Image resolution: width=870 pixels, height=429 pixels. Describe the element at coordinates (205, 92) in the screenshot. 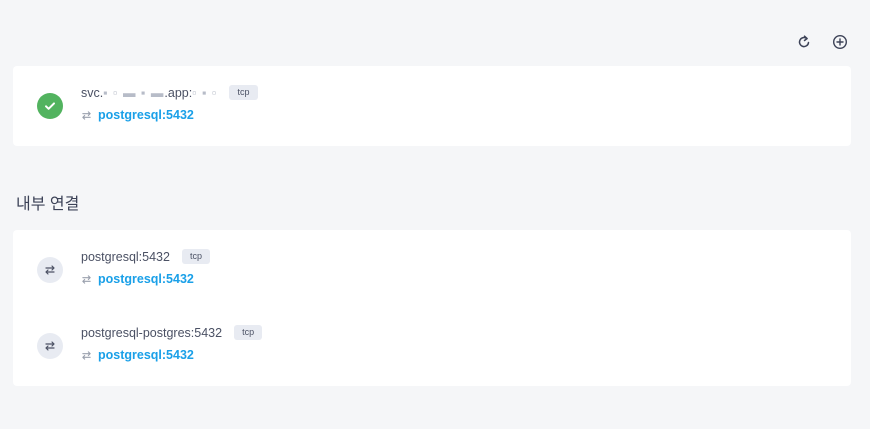

I see `masked-segment: ▫ ▪ ▫` at that location.